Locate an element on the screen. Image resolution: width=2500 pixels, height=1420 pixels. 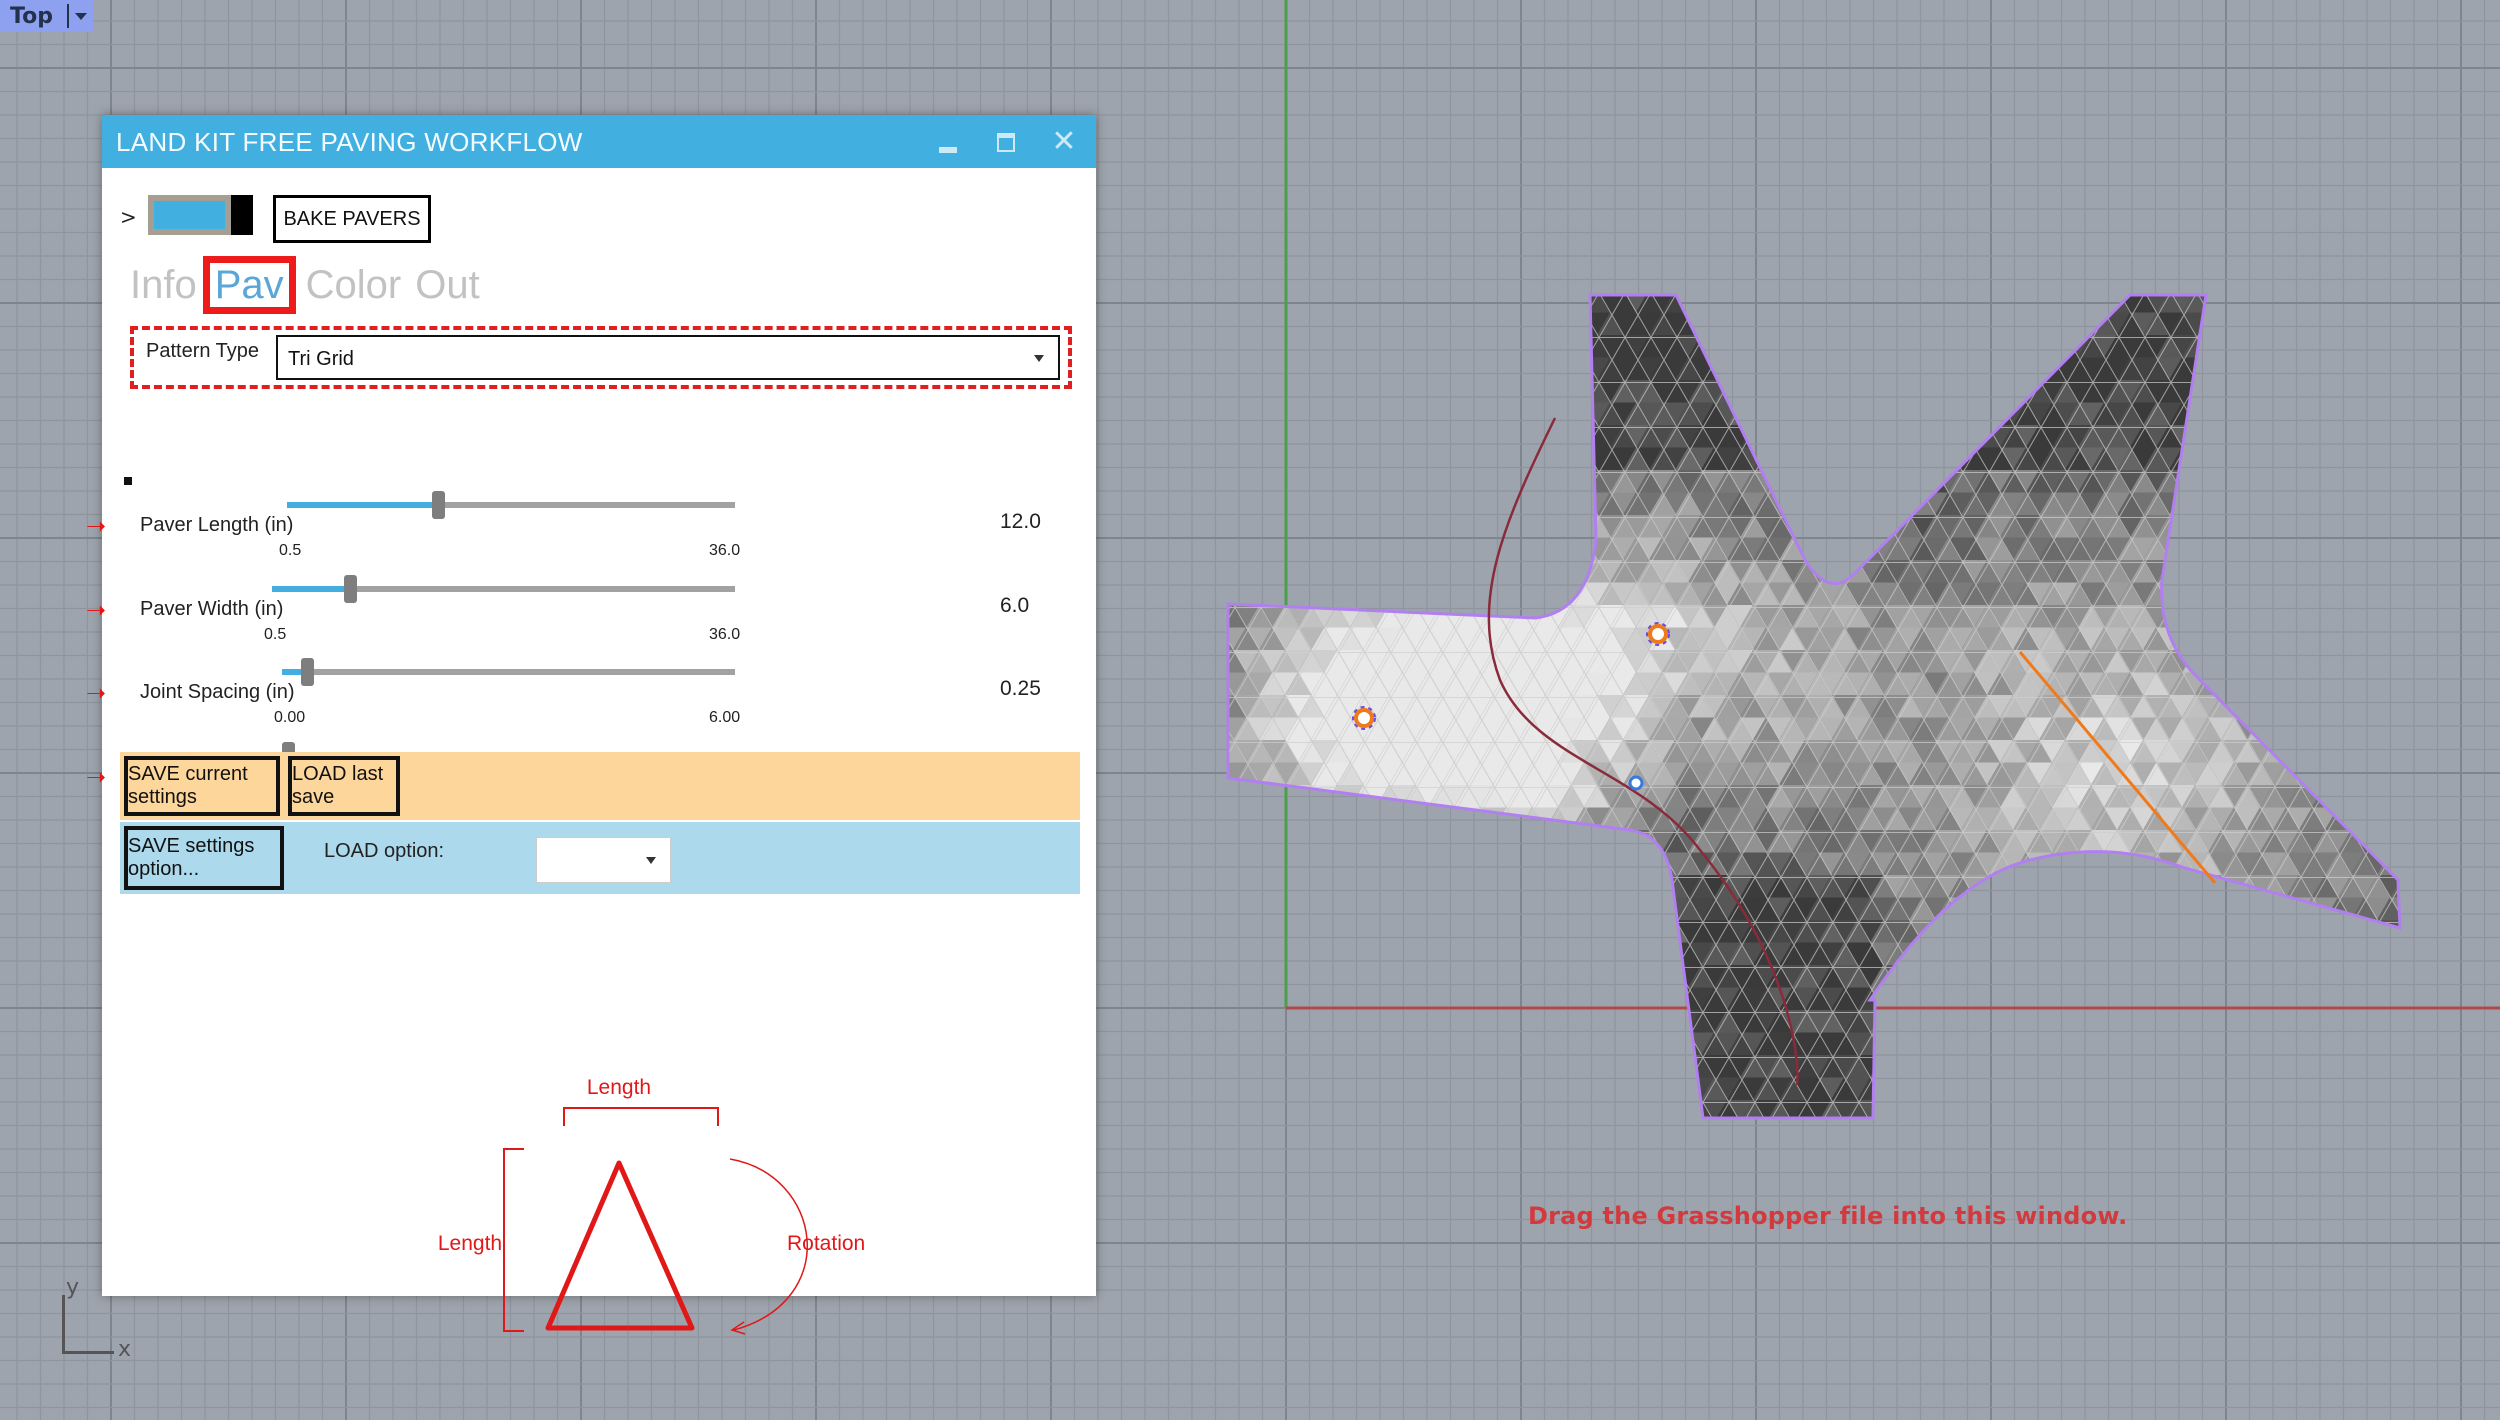
tab-info: Info is located at coordinates (163, 285).